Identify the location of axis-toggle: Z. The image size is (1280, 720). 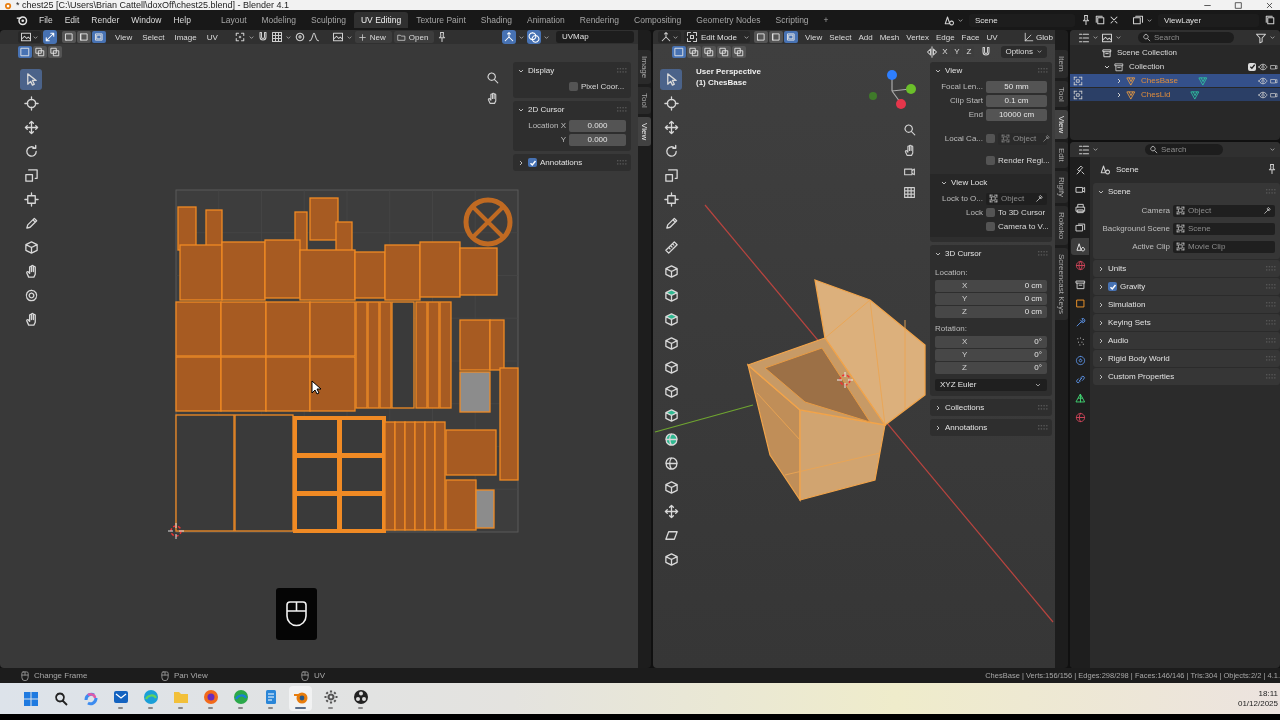
(969, 51).